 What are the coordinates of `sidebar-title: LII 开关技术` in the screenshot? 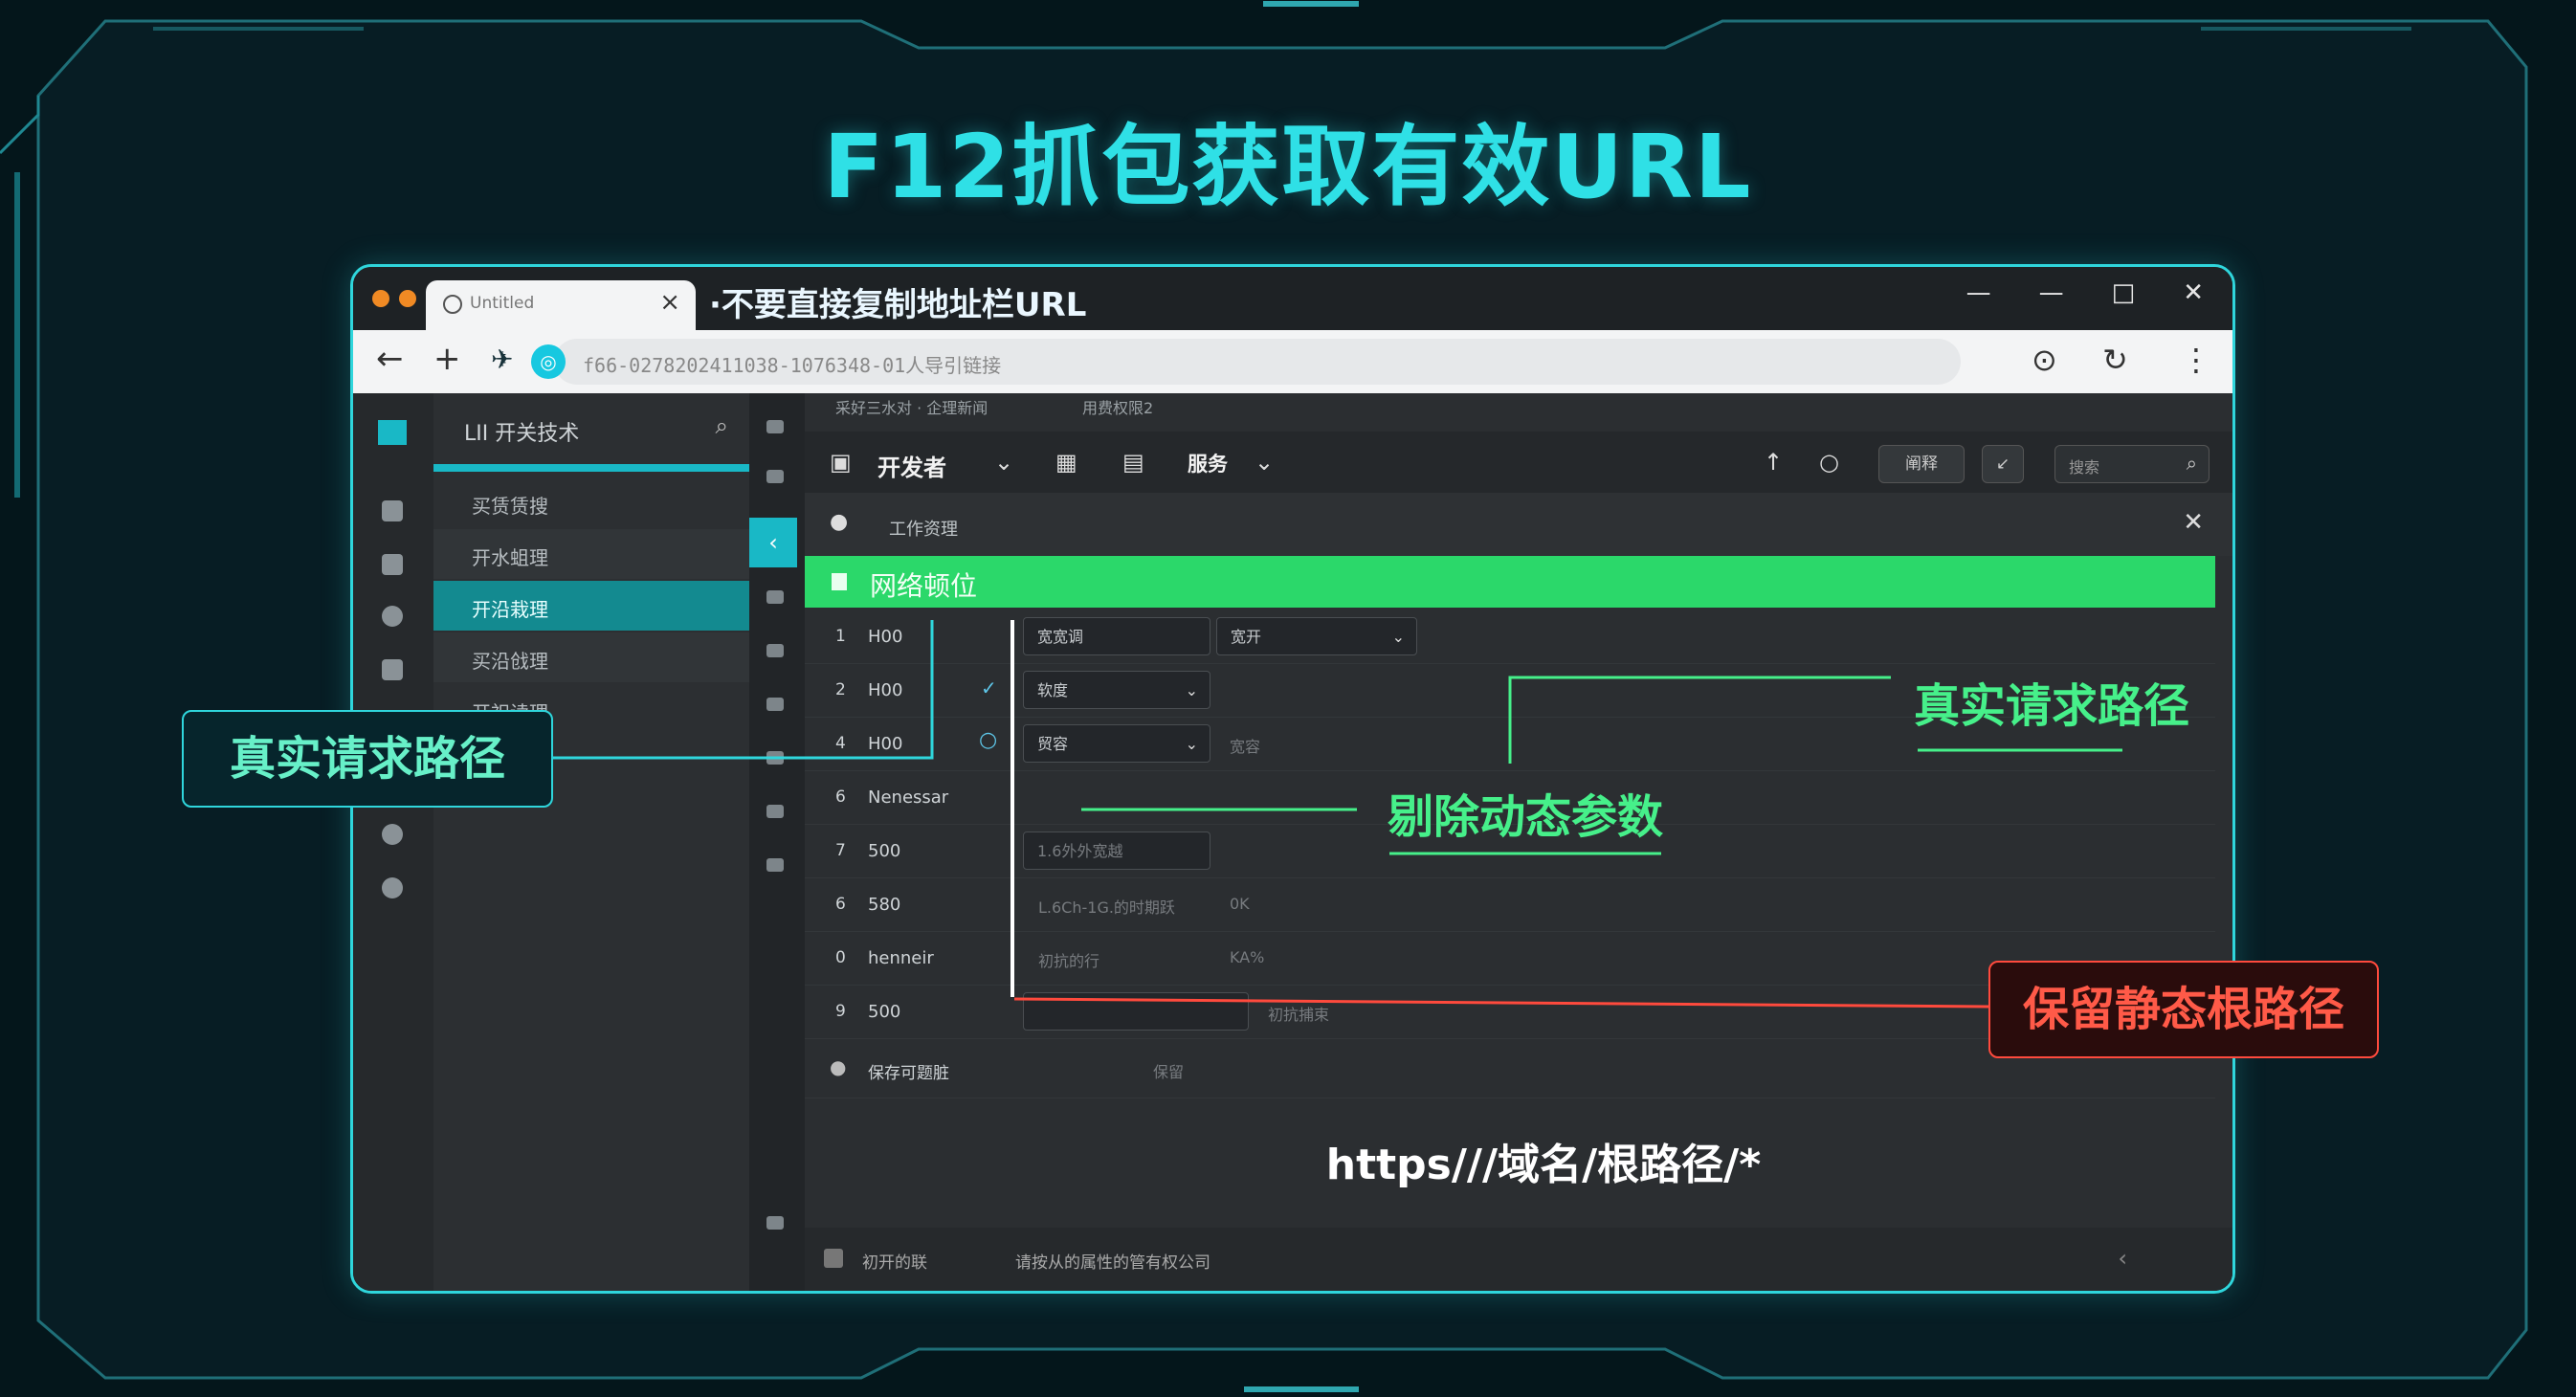 It's located at (522, 434).